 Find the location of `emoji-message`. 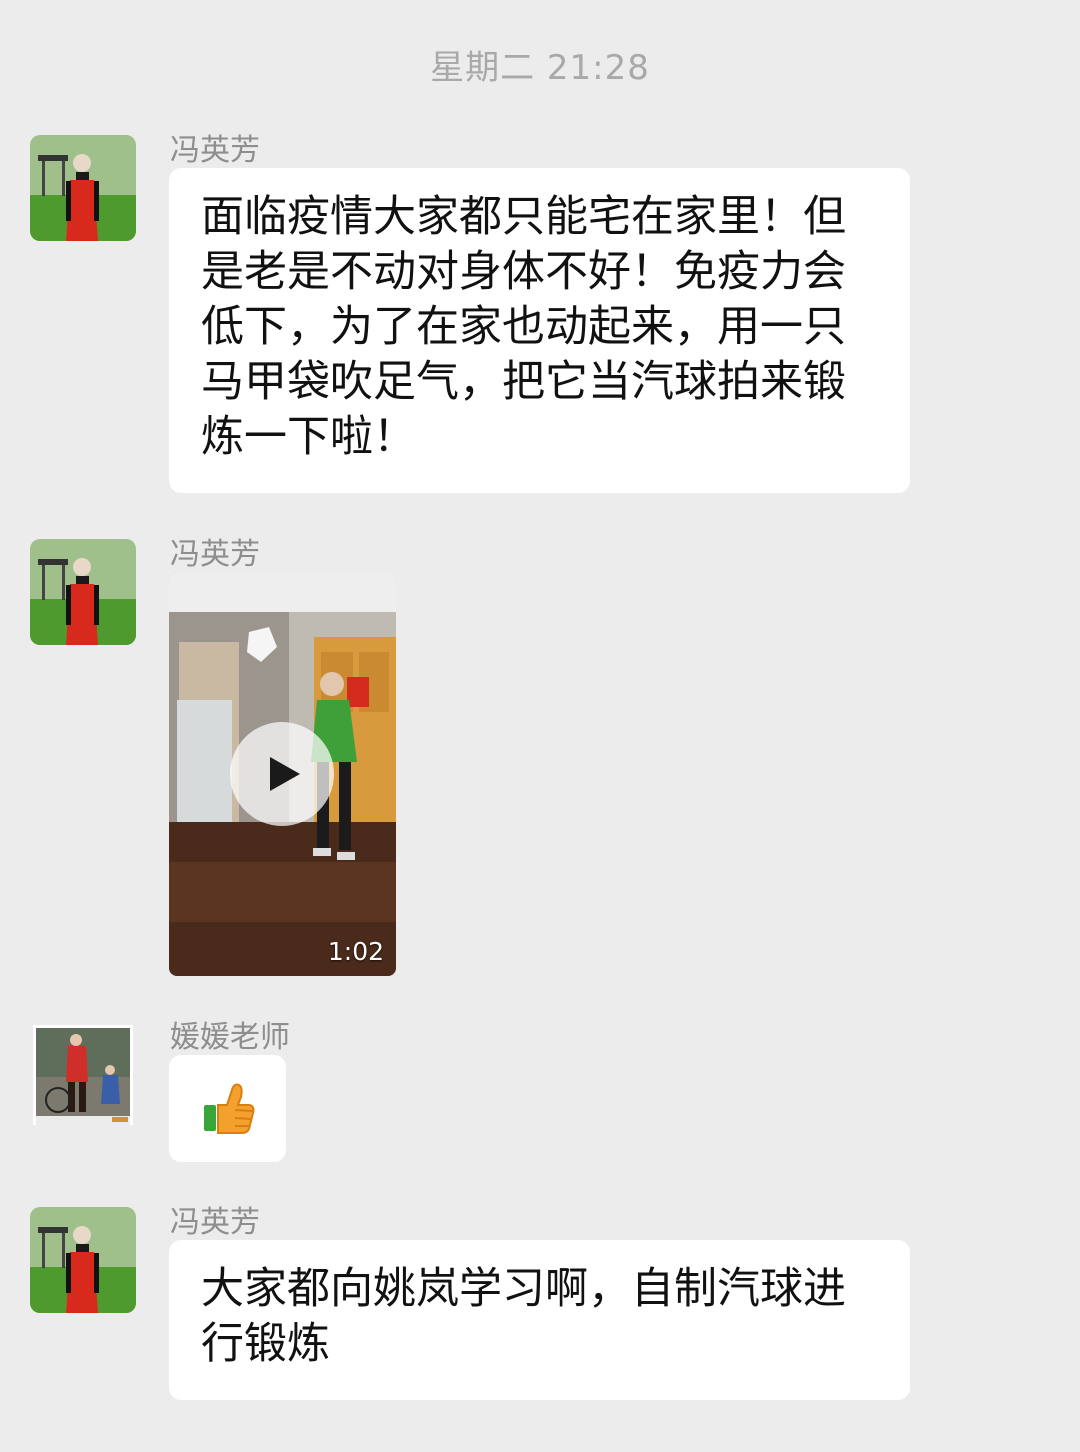

emoji-message is located at coordinates (227, 1108).